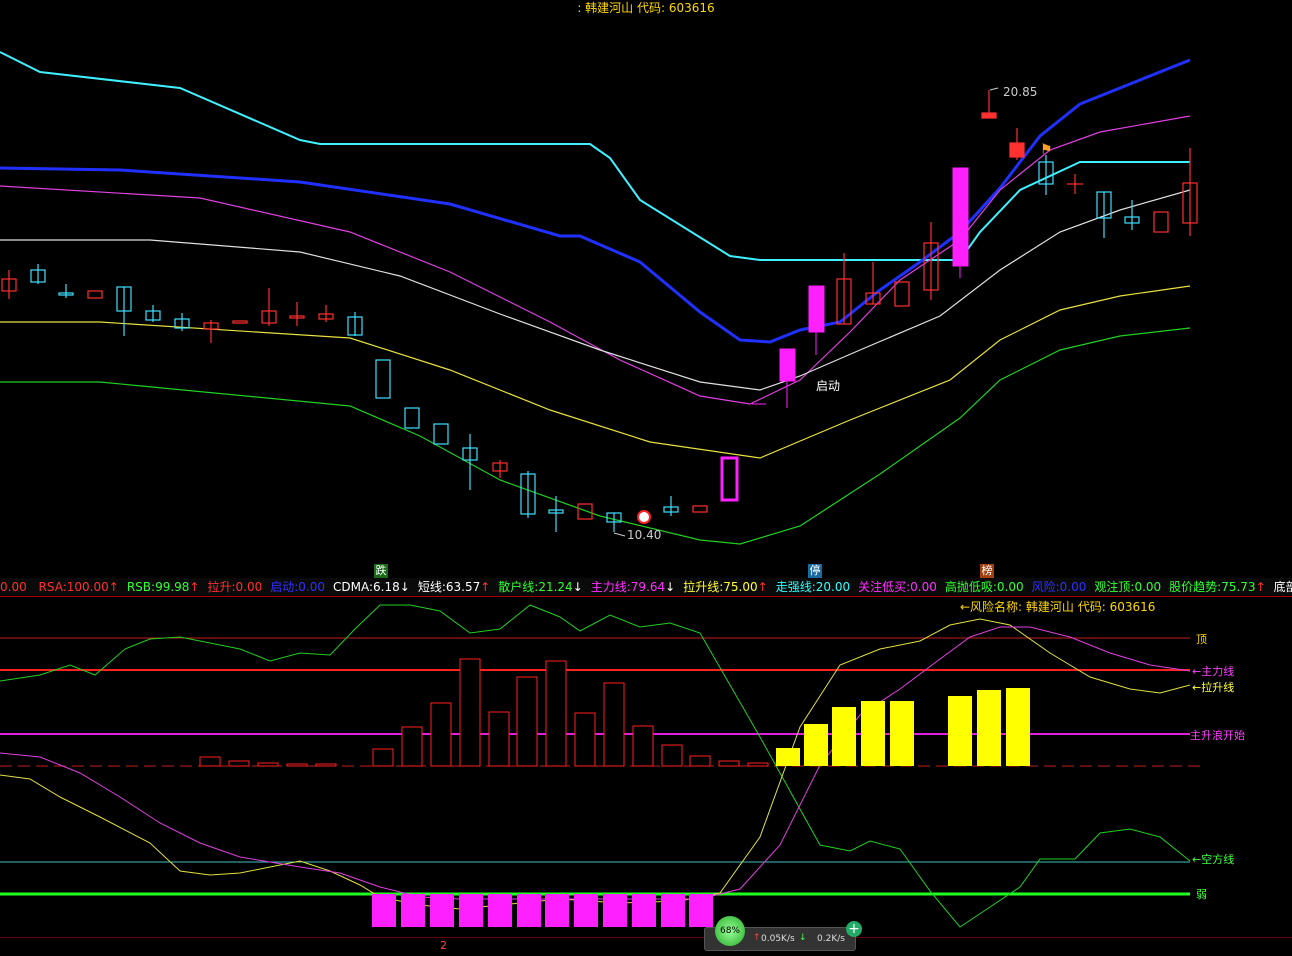 The image size is (1292, 956). Describe the element at coordinates (353, 587) in the screenshot. I see `indicator-label: CDMA:` at that location.